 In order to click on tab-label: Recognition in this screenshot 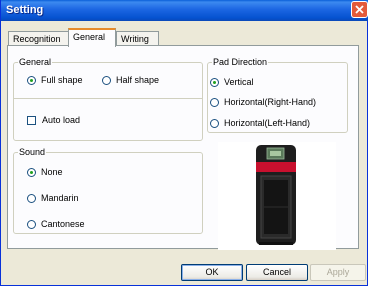, I will do `click(37, 39)`.